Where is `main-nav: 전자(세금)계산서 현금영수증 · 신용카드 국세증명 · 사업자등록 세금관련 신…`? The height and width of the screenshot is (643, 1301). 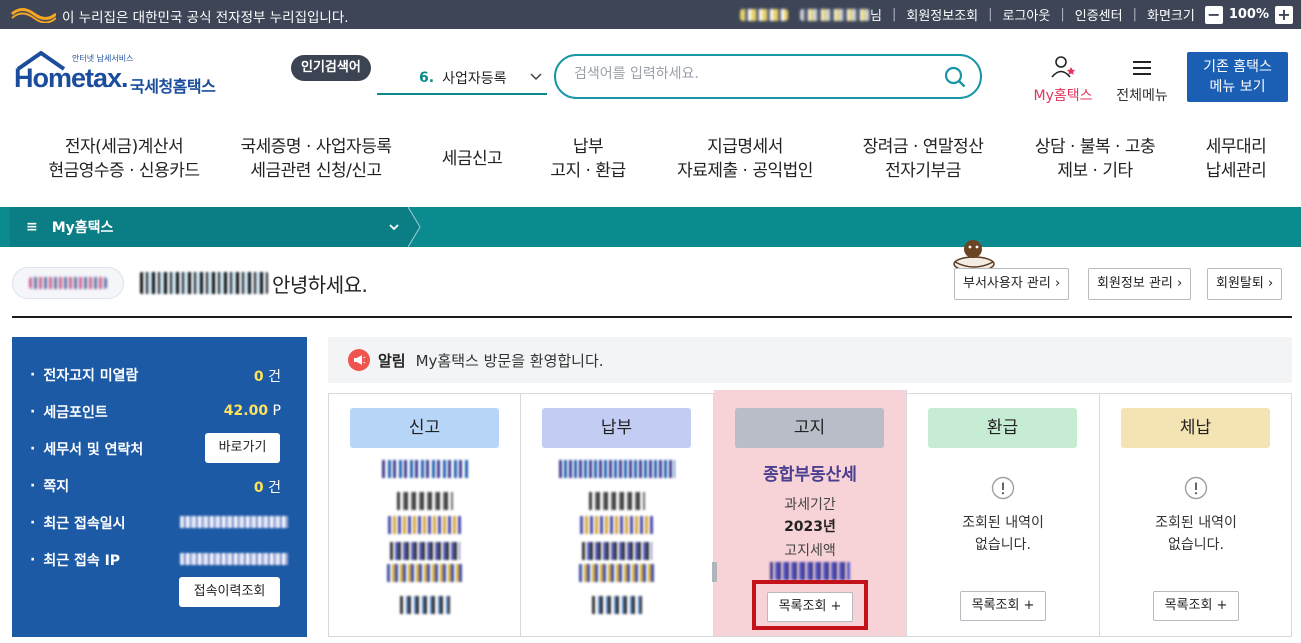
main-nav: 전자(세금)계산서 현금영수증 · 신용카드 국세증명 · 사업자등록 세금관련 신… is located at coordinates (650, 164).